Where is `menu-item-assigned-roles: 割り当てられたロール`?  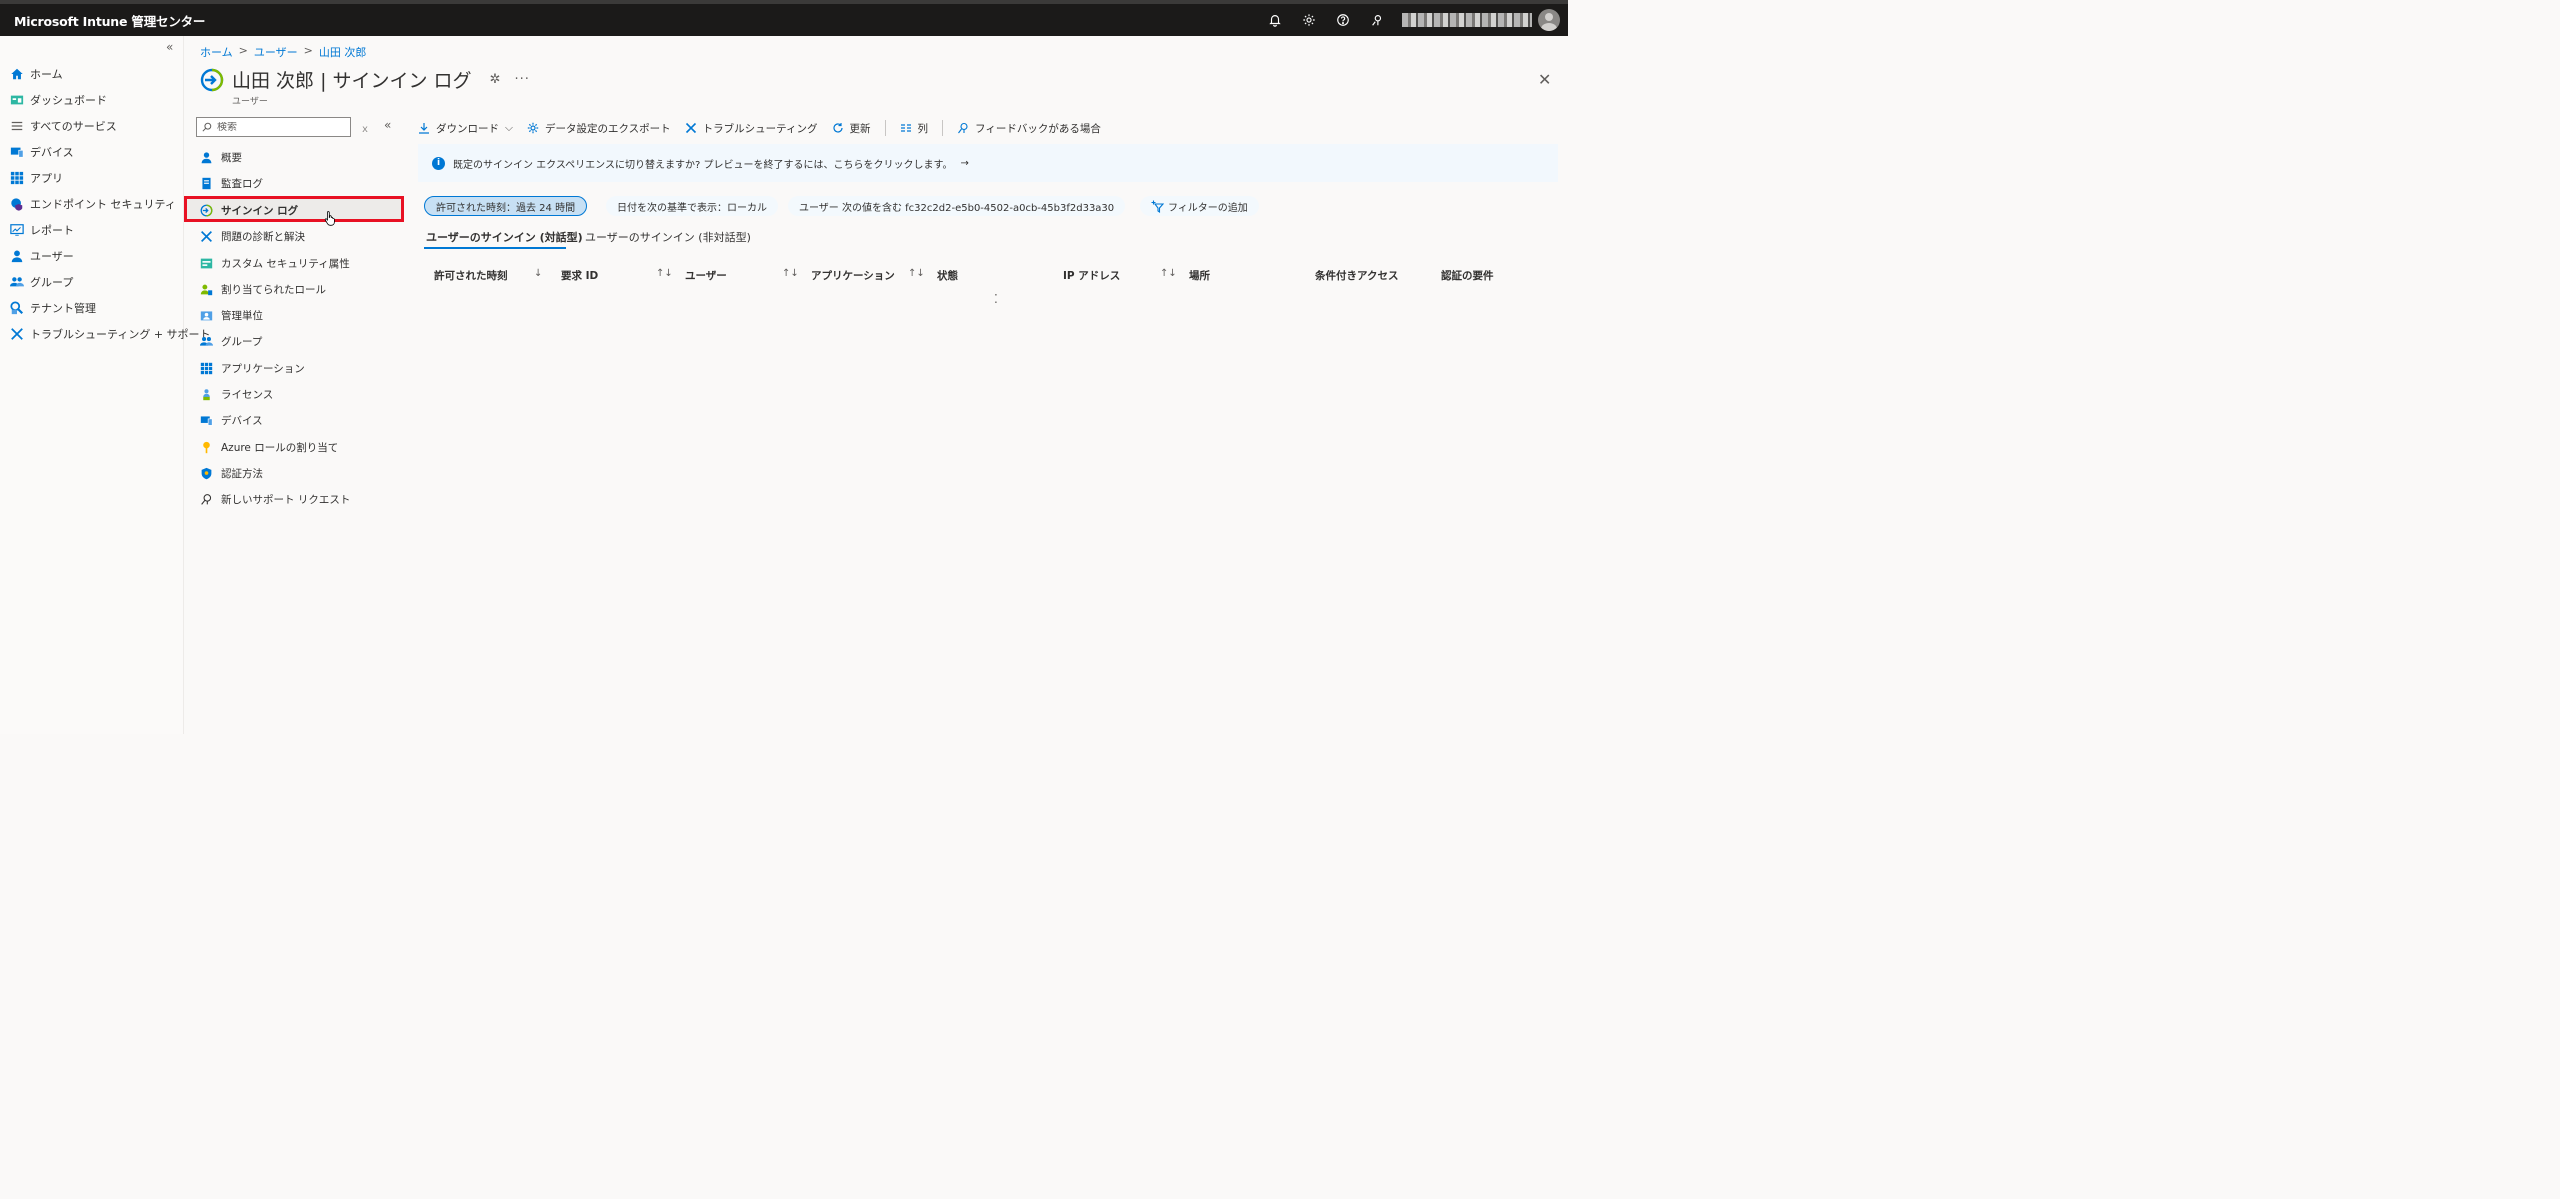 menu-item-assigned-roles: 割り当てられたロール is located at coordinates (263, 289).